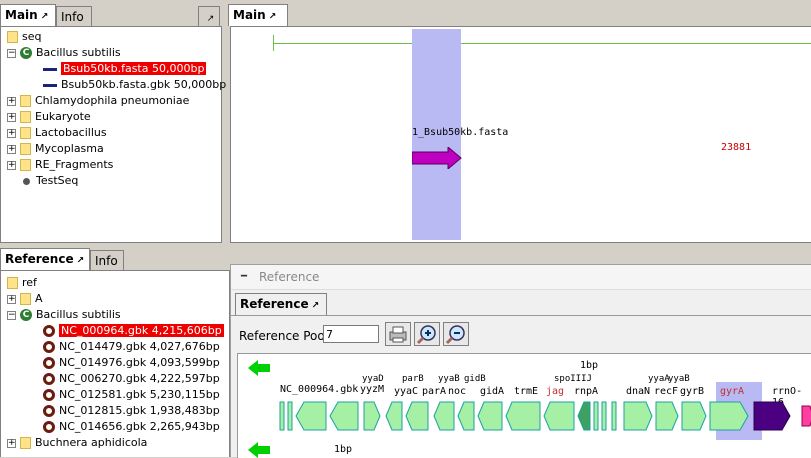  I want to click on panel-pin-button: ↗, so click(209, 16).